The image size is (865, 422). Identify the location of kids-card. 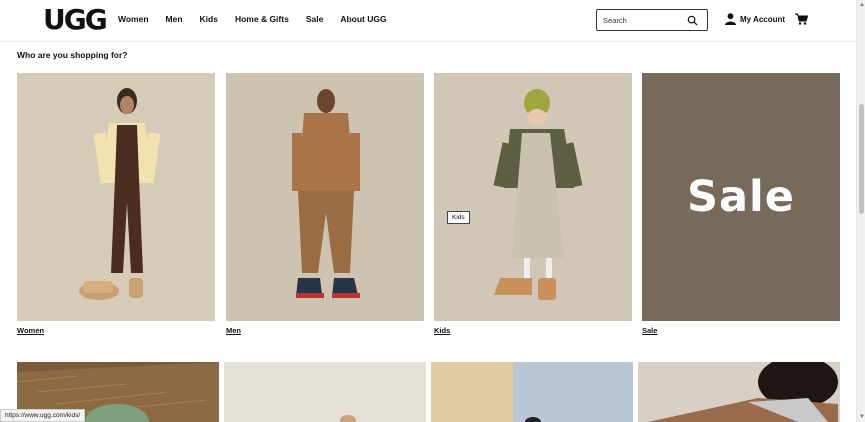
(533, 197).